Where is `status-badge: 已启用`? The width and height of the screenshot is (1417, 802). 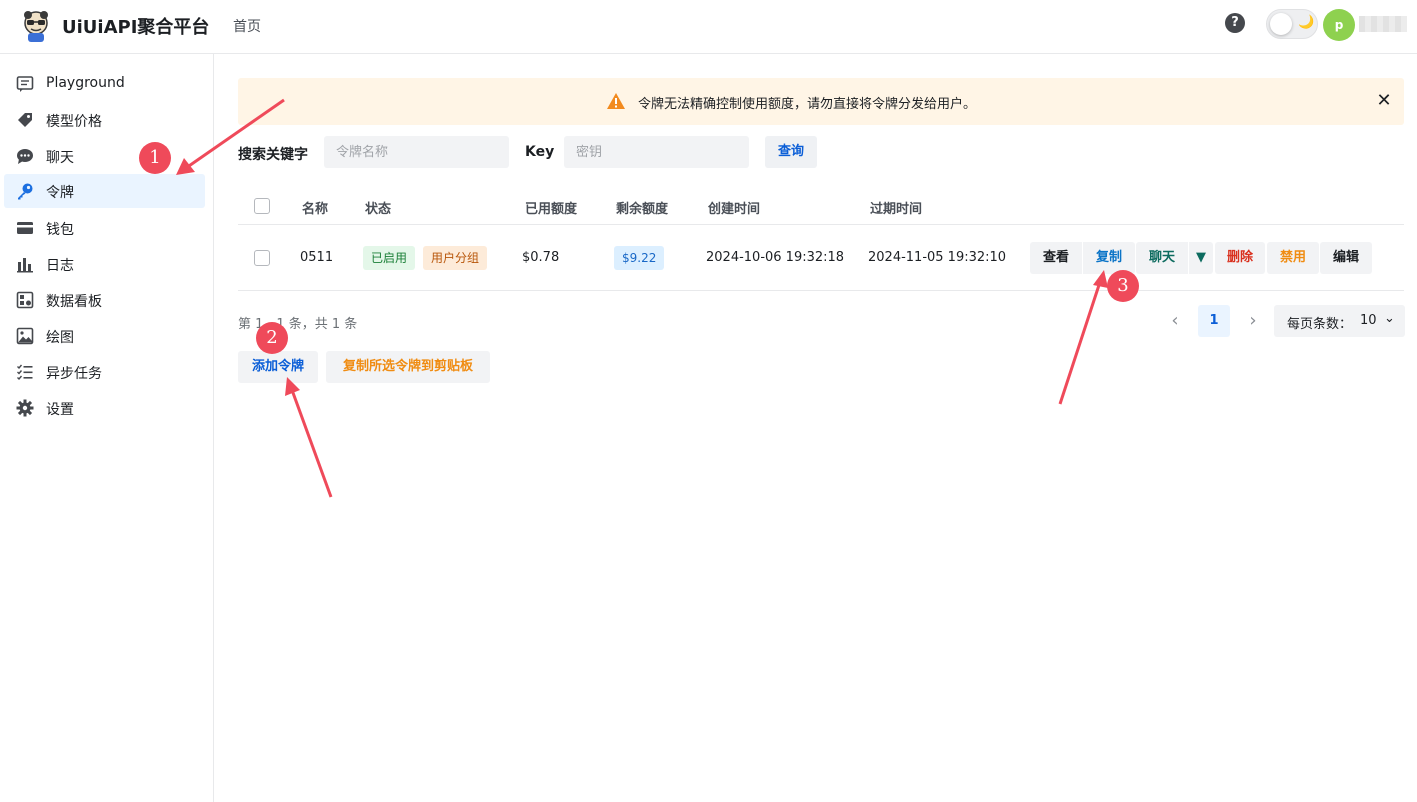 status-badge: 已启用 is located at coordinates (389, 258).